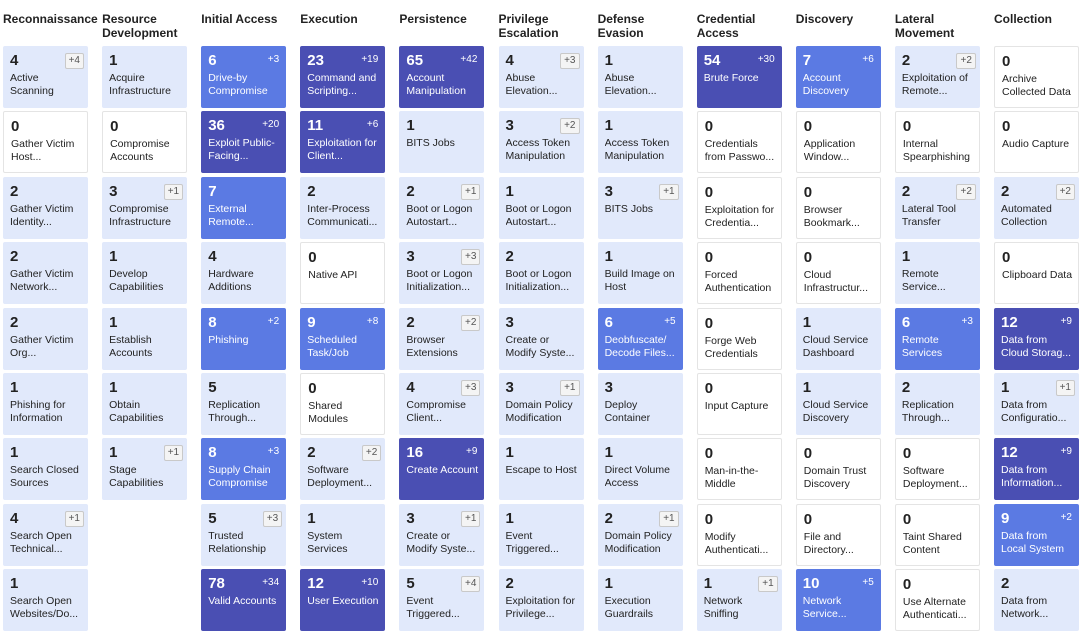  I want to click on technique-cell: 4 Hardware Additions, so click(244, 273).